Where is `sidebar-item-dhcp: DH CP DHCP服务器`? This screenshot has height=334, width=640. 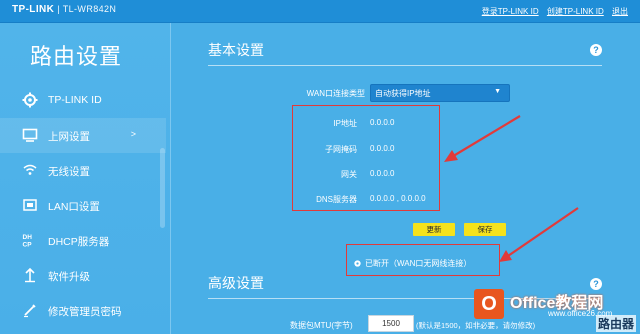
sidebar-item-dhcp: DH CP DHCP服务器 is located at coordinates (83, 240).